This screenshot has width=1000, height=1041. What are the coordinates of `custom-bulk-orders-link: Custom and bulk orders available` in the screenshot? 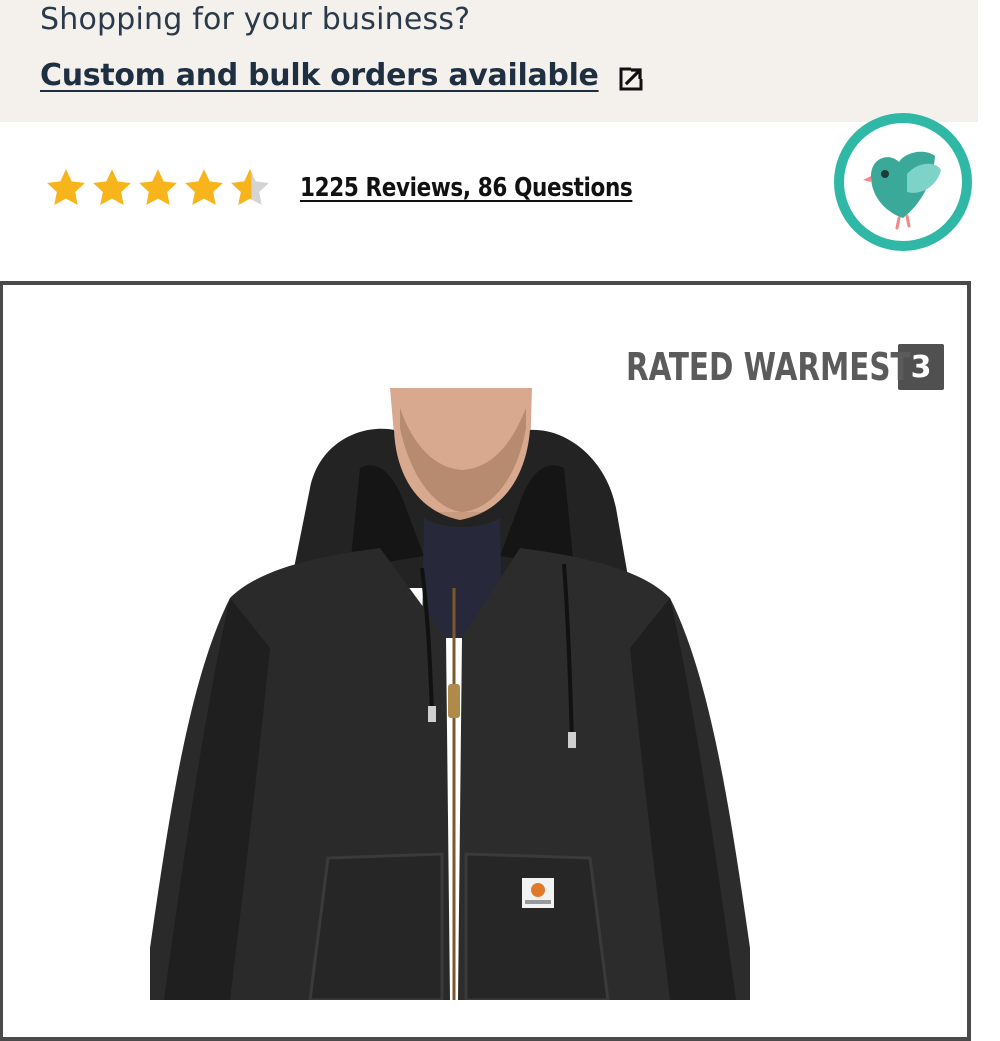 It's located at (342, 75).